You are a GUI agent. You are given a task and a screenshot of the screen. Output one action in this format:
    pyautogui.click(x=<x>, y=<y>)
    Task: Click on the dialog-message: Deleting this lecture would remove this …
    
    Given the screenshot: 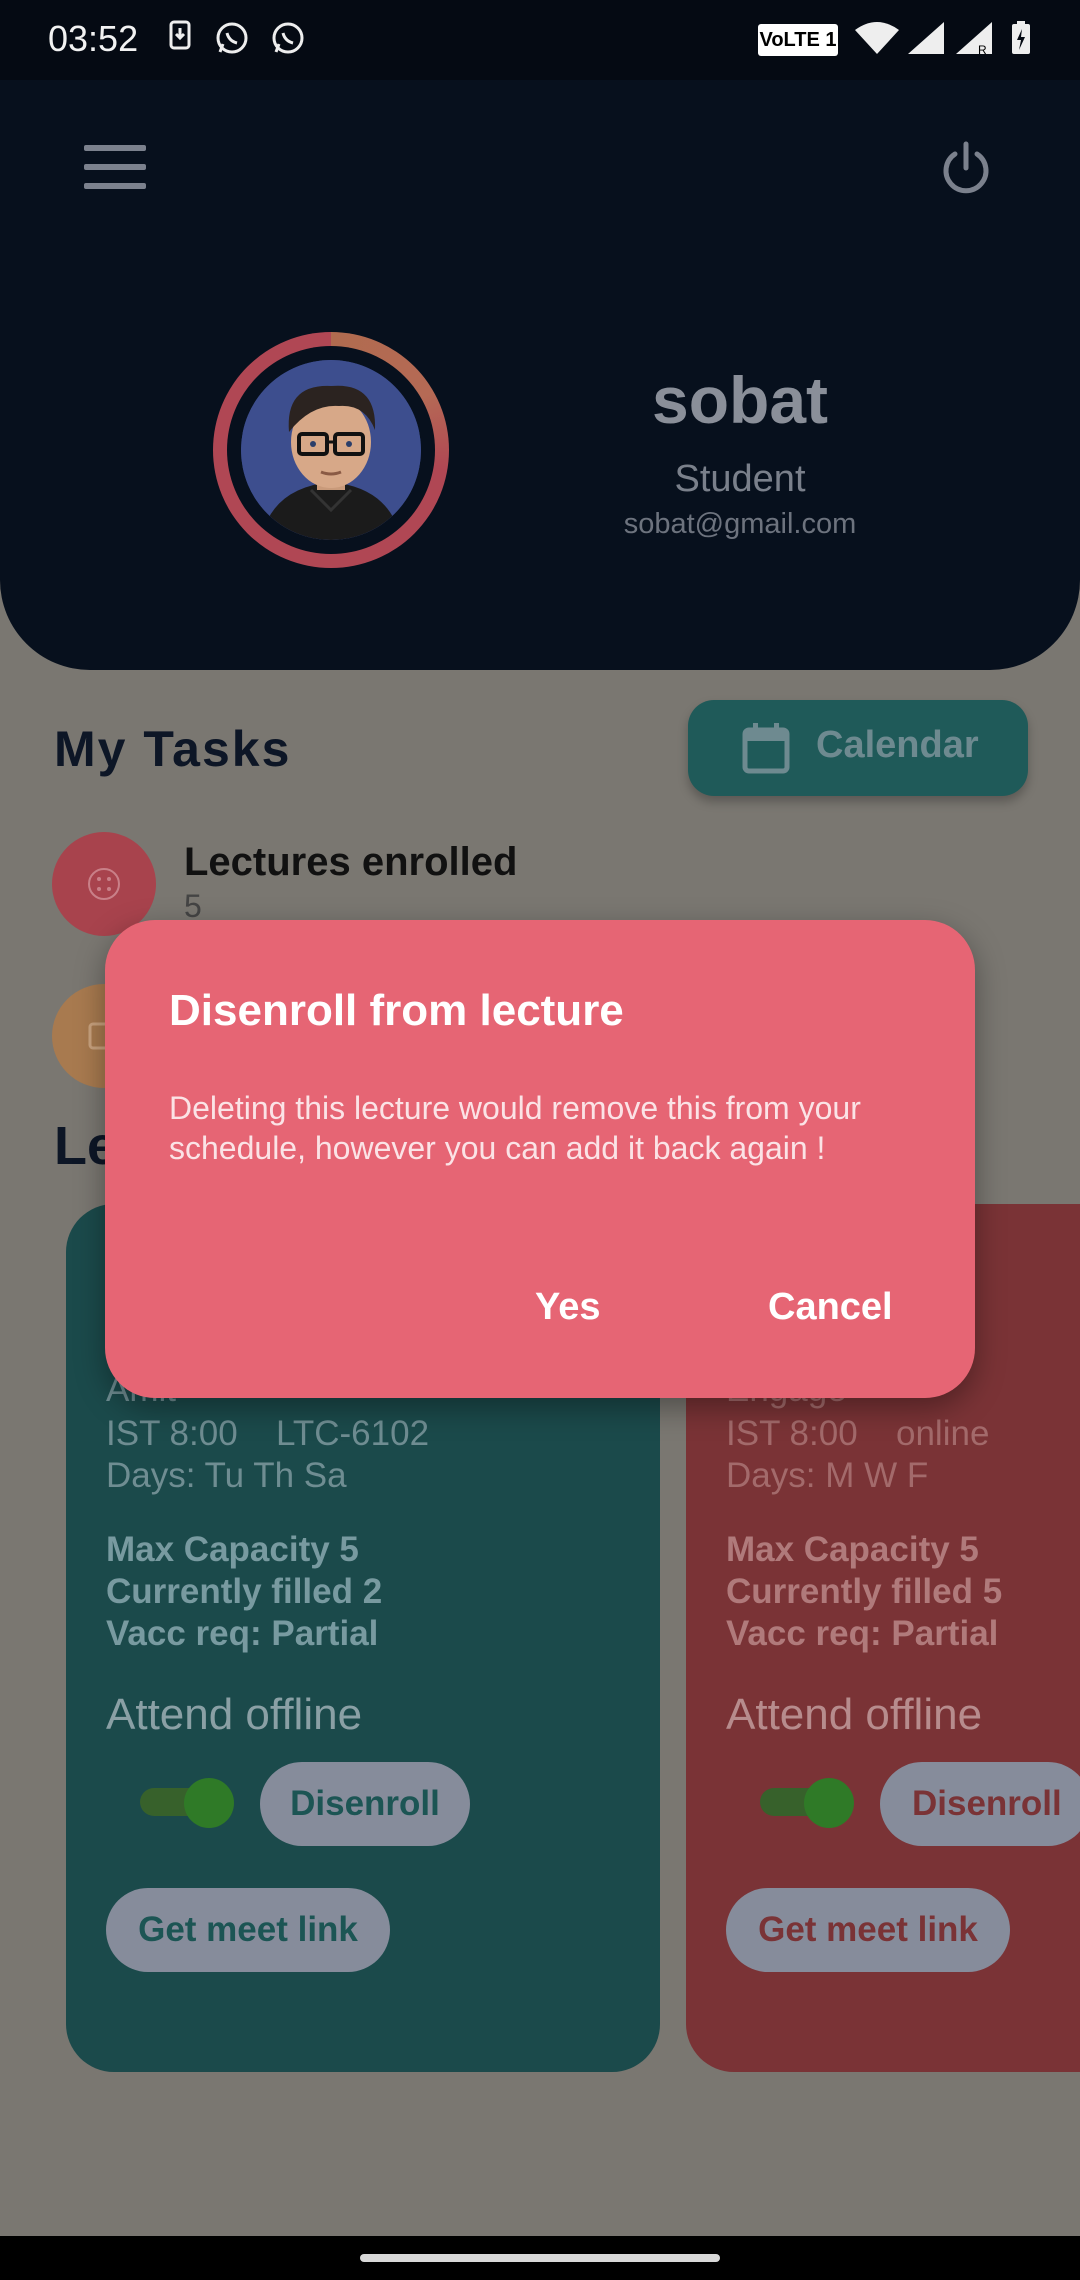 What is the action you would take?
    pyautogui.click(x=515, y=1128)
    